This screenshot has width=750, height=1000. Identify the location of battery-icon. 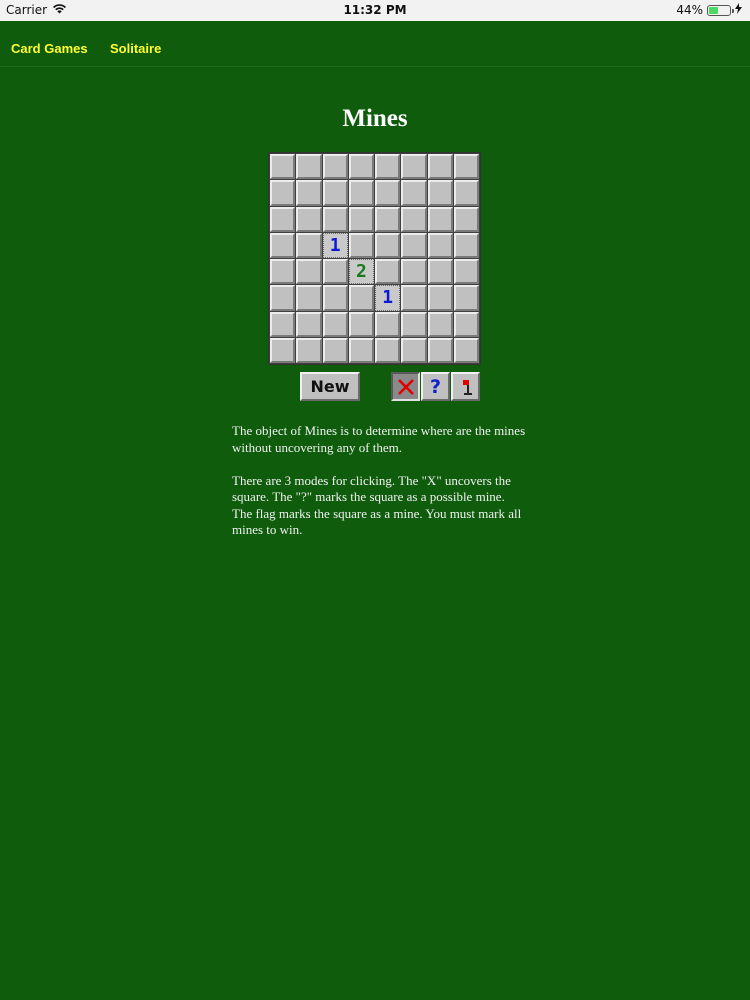
(720, 10).